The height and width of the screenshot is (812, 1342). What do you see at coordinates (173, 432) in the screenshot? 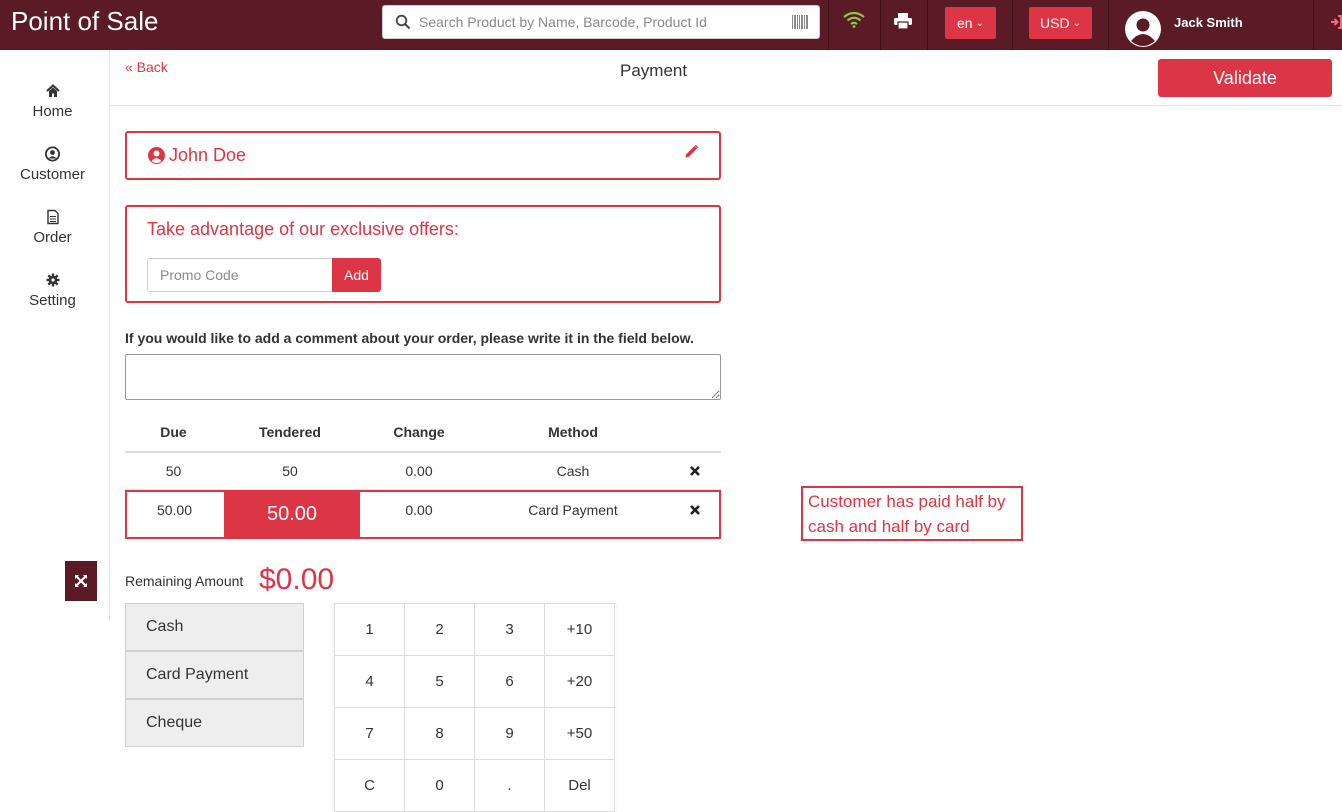
I see `column-header: Due` at bounding box center [173, 432].